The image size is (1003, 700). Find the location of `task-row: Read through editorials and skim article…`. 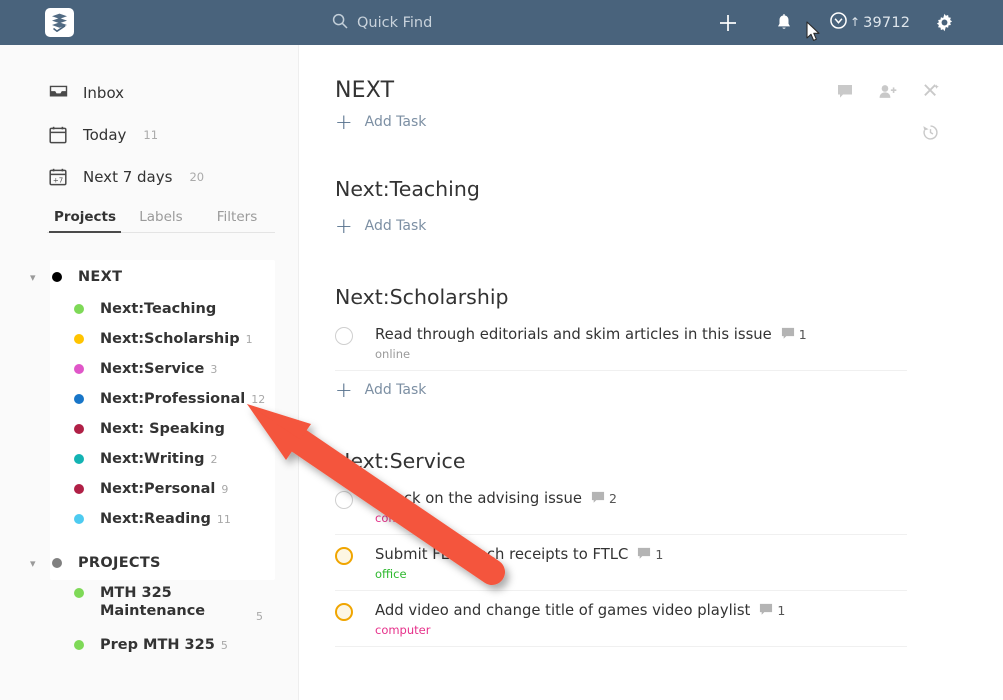

task-row: Read through editorials and skim article… is located at coordinates (621, 343).